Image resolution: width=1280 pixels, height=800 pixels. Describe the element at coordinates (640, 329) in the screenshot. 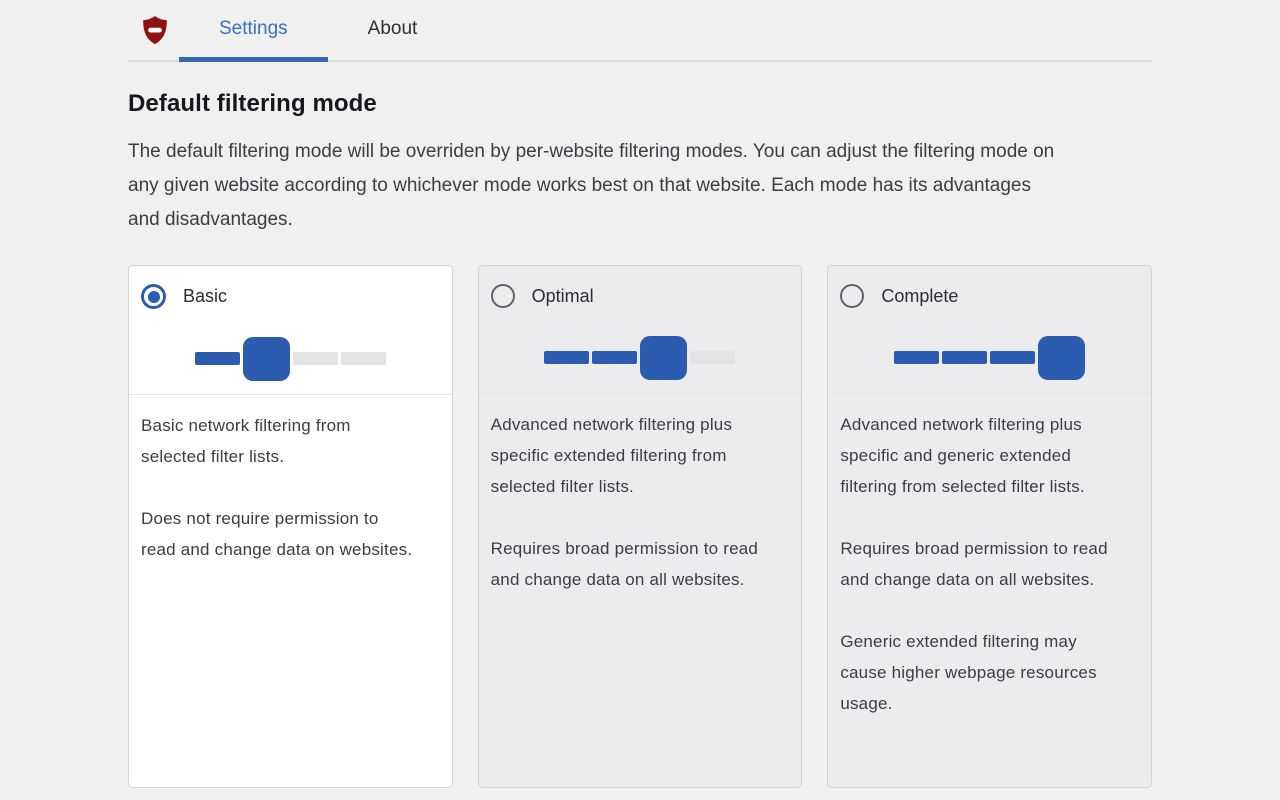

I see `mode-card-header: Optimal` at that location.